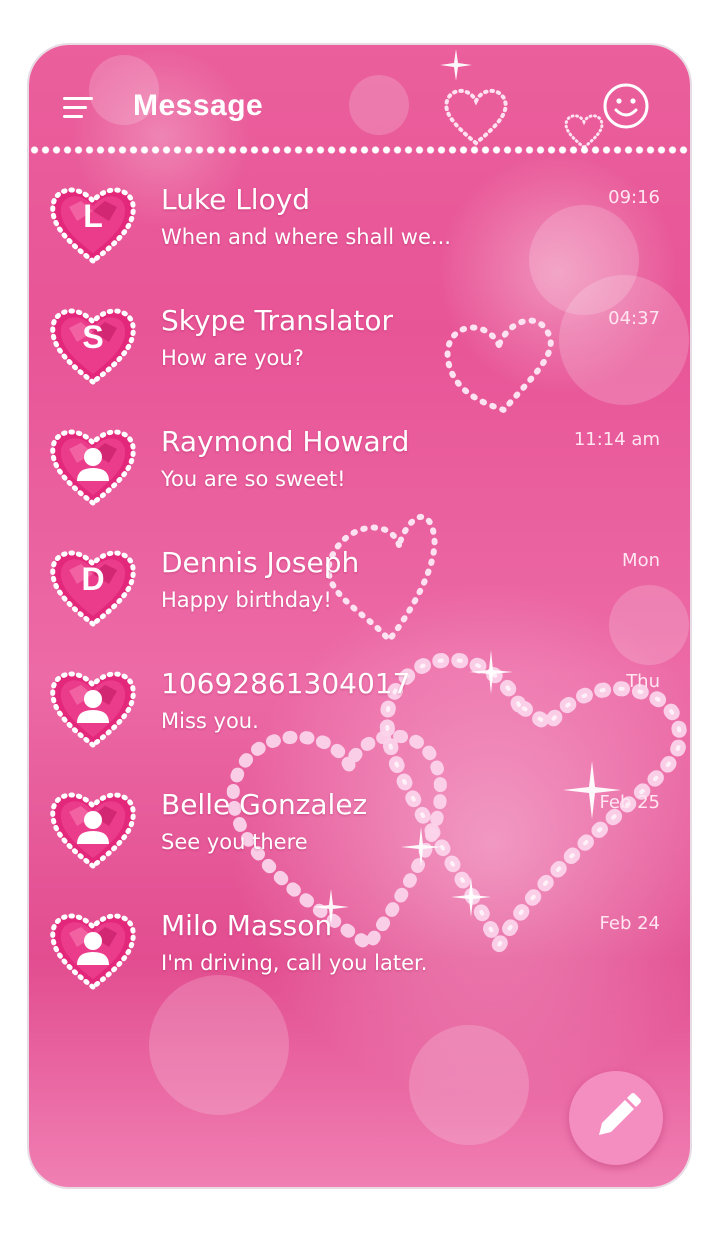 Image resolution: width=719 pixels, height=1253 pixels. What do you see at coordinates (476, 117) in the screenshot?
I see `heart-decoration-icon` at bounding box center [476, 117].